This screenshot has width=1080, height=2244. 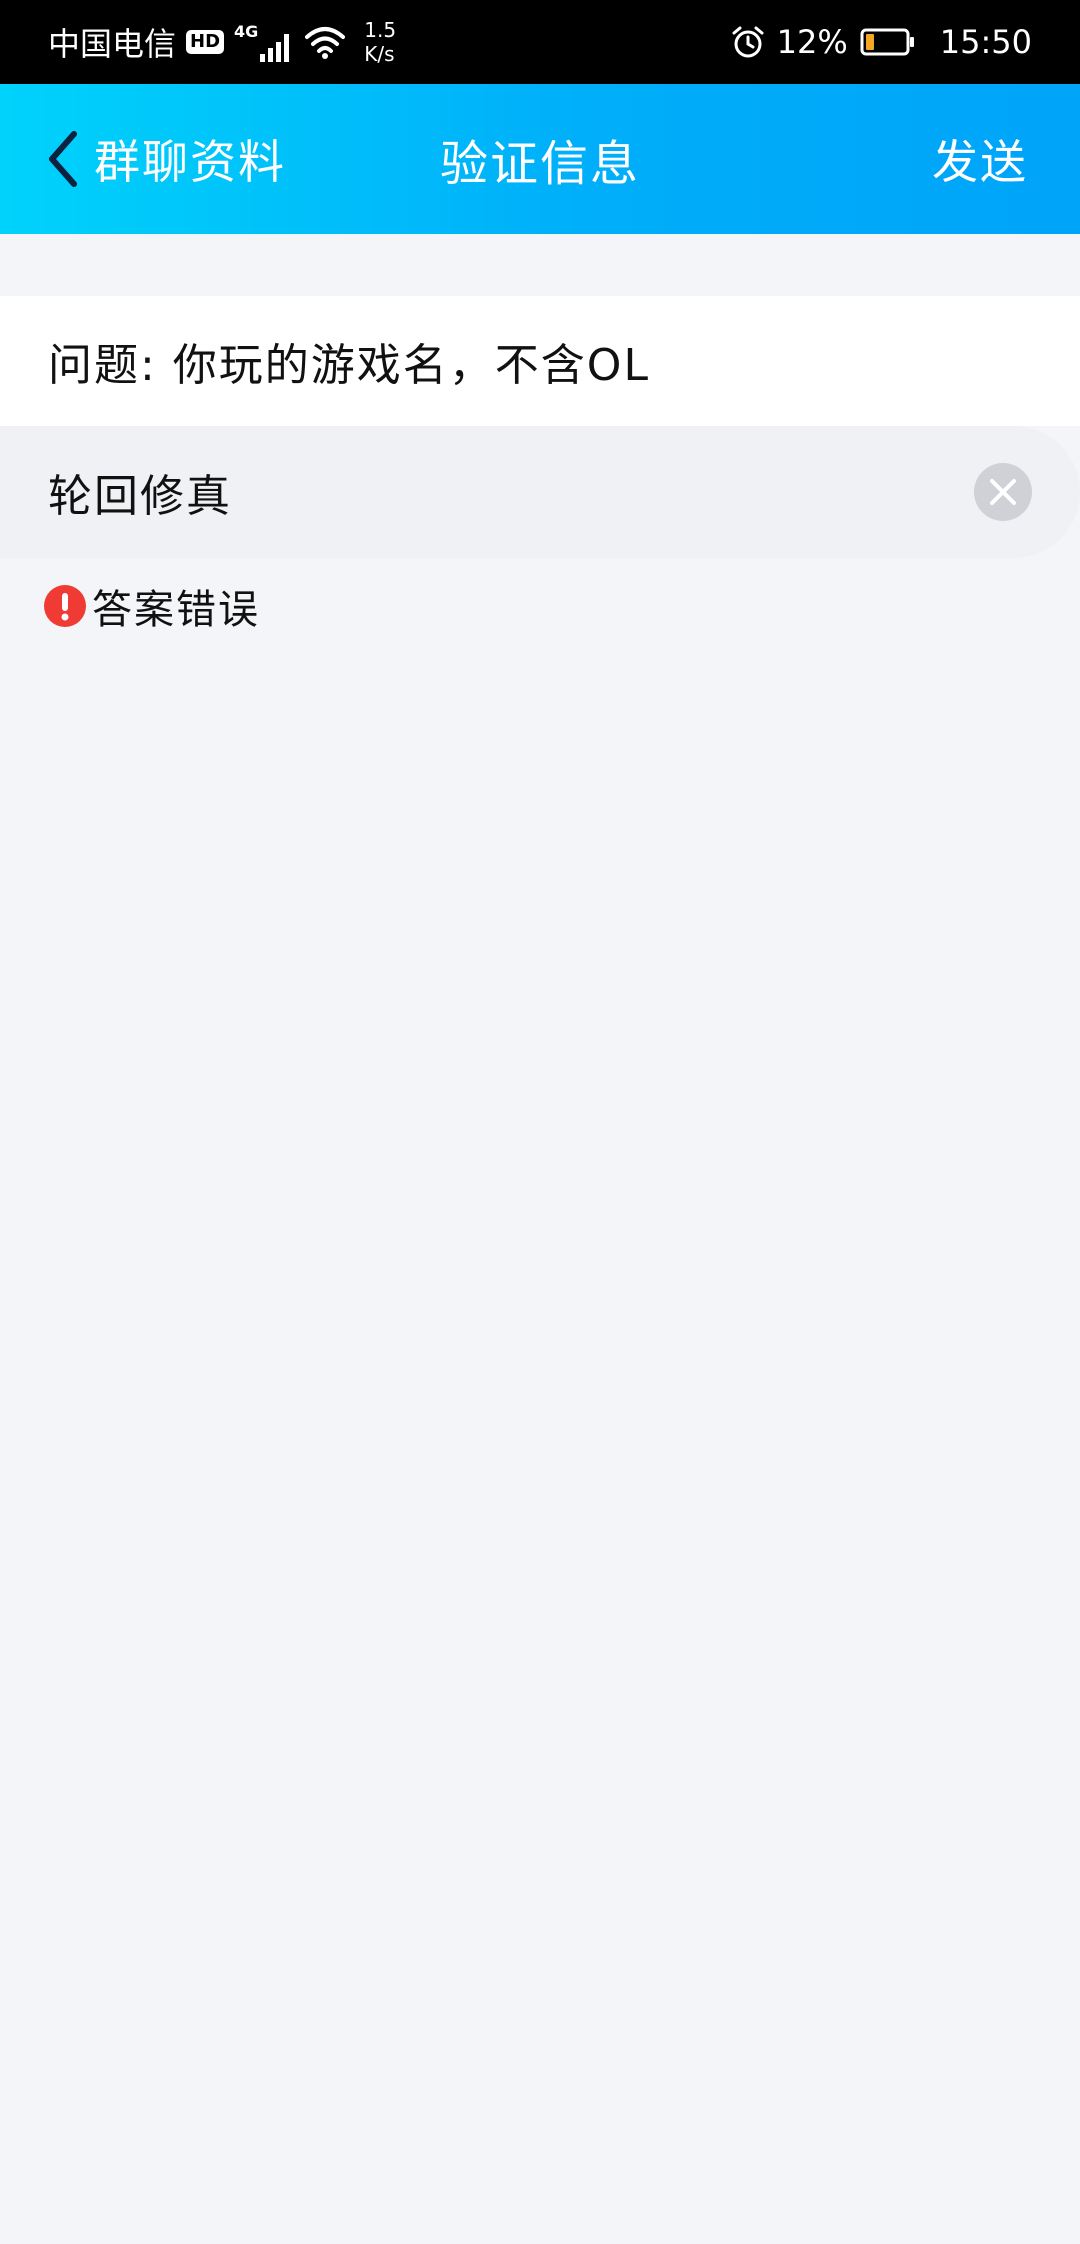 What do you see at coordinates (985, 42) in the screenshot?
I see `clock-time: 15:50` at bounding box center [985, 42].